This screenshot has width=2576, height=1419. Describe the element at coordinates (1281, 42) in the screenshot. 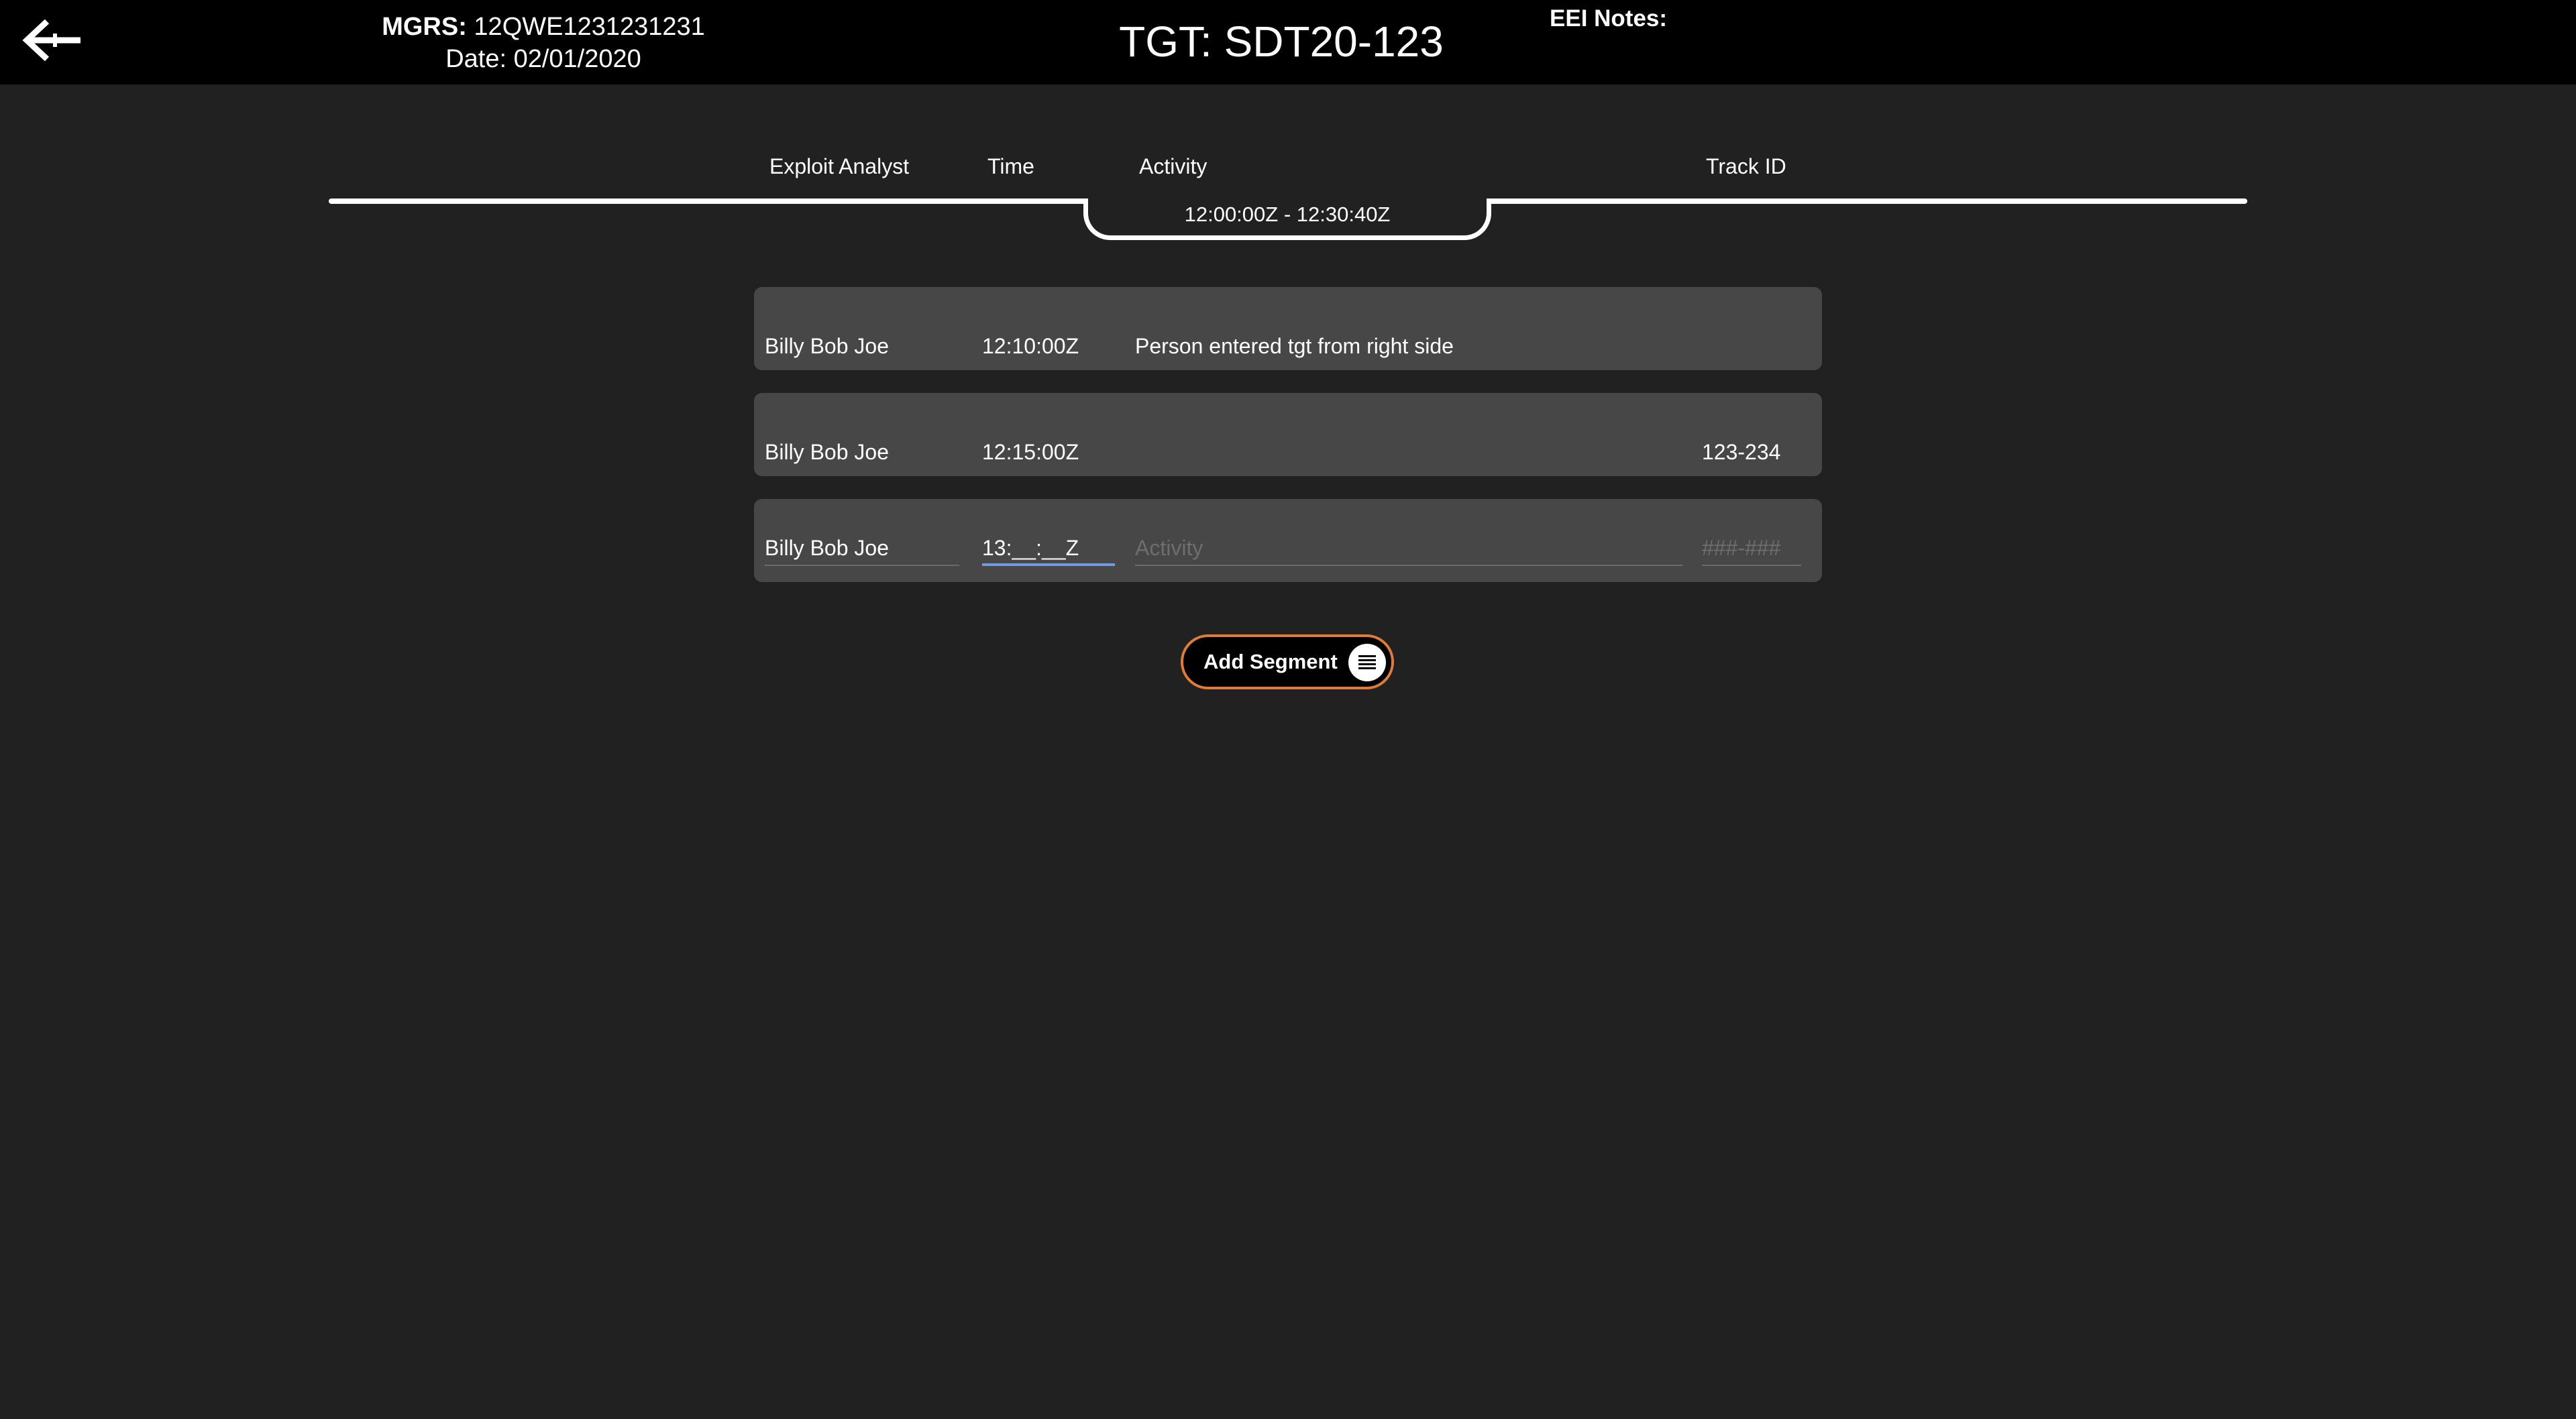

I see `page-title: TGT: SDT20-123` at that location.